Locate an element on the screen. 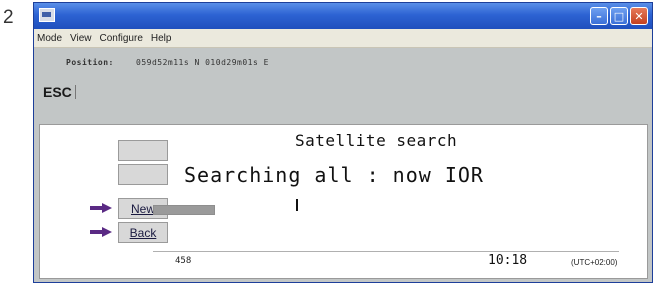 Image resolution: width=663 pixels, height=287 pixels. position-value: 059d52m11s N 010d29m01s E is located at coordinates (202, 62).